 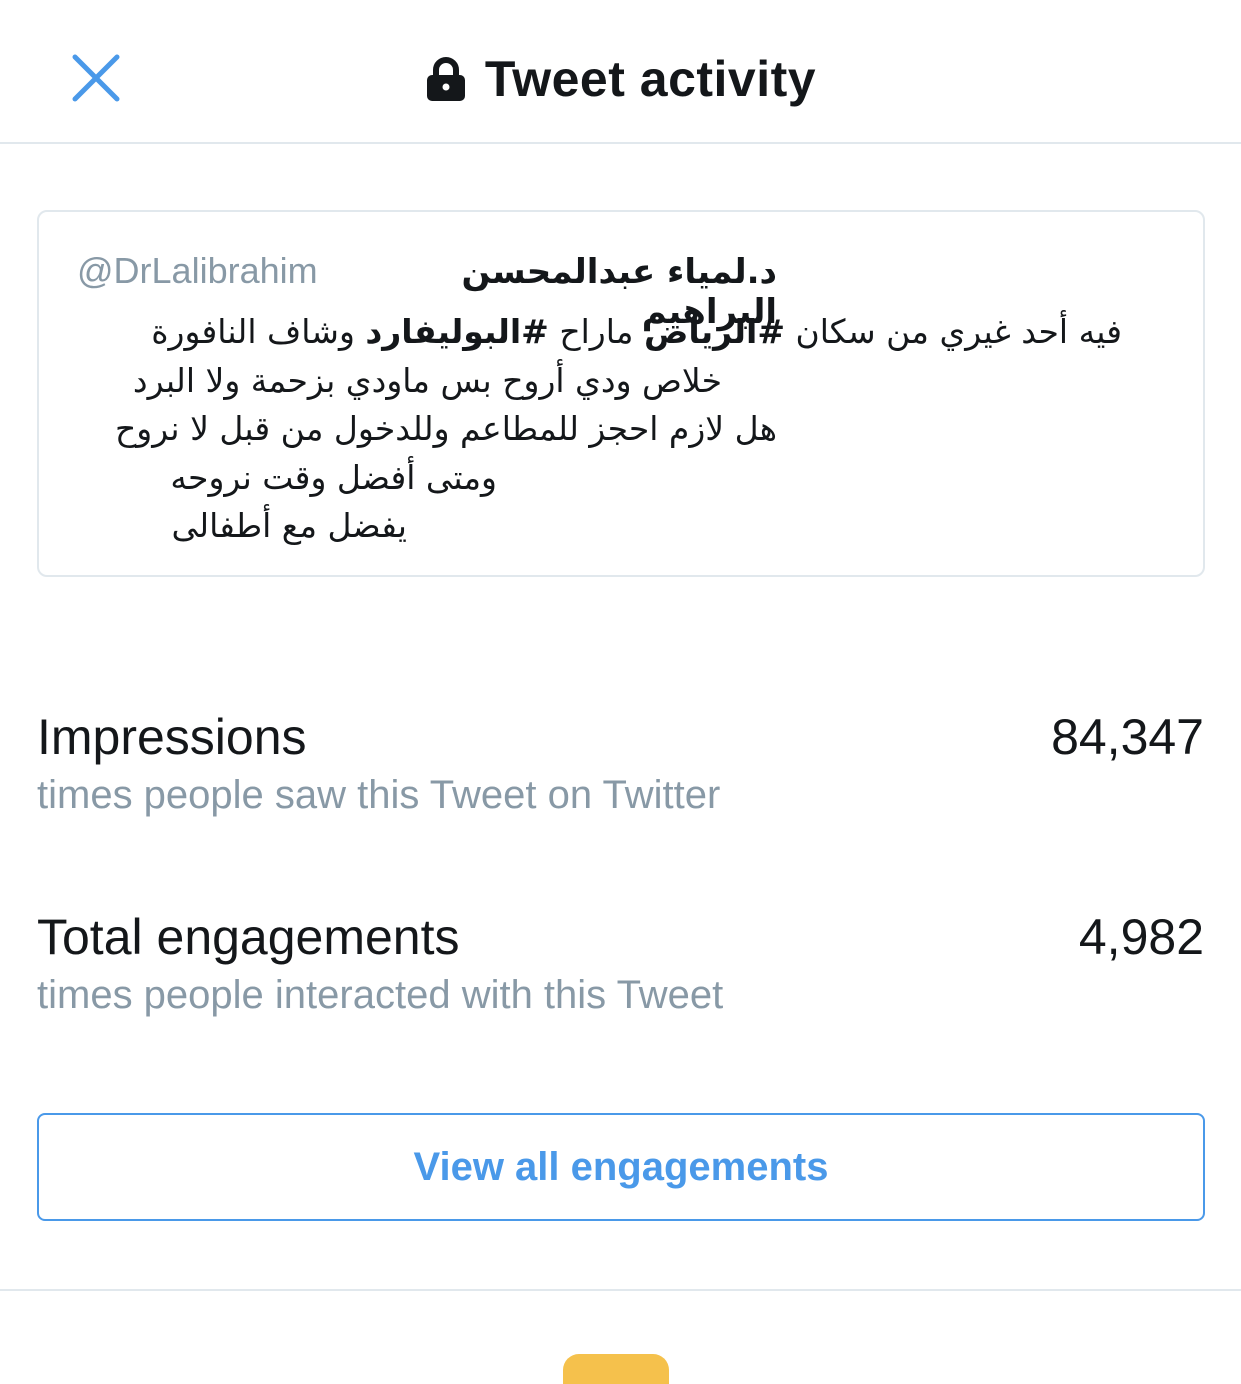 I want to click on view-all-engagements-button: View all engagements, so click(x=621, y=1167).